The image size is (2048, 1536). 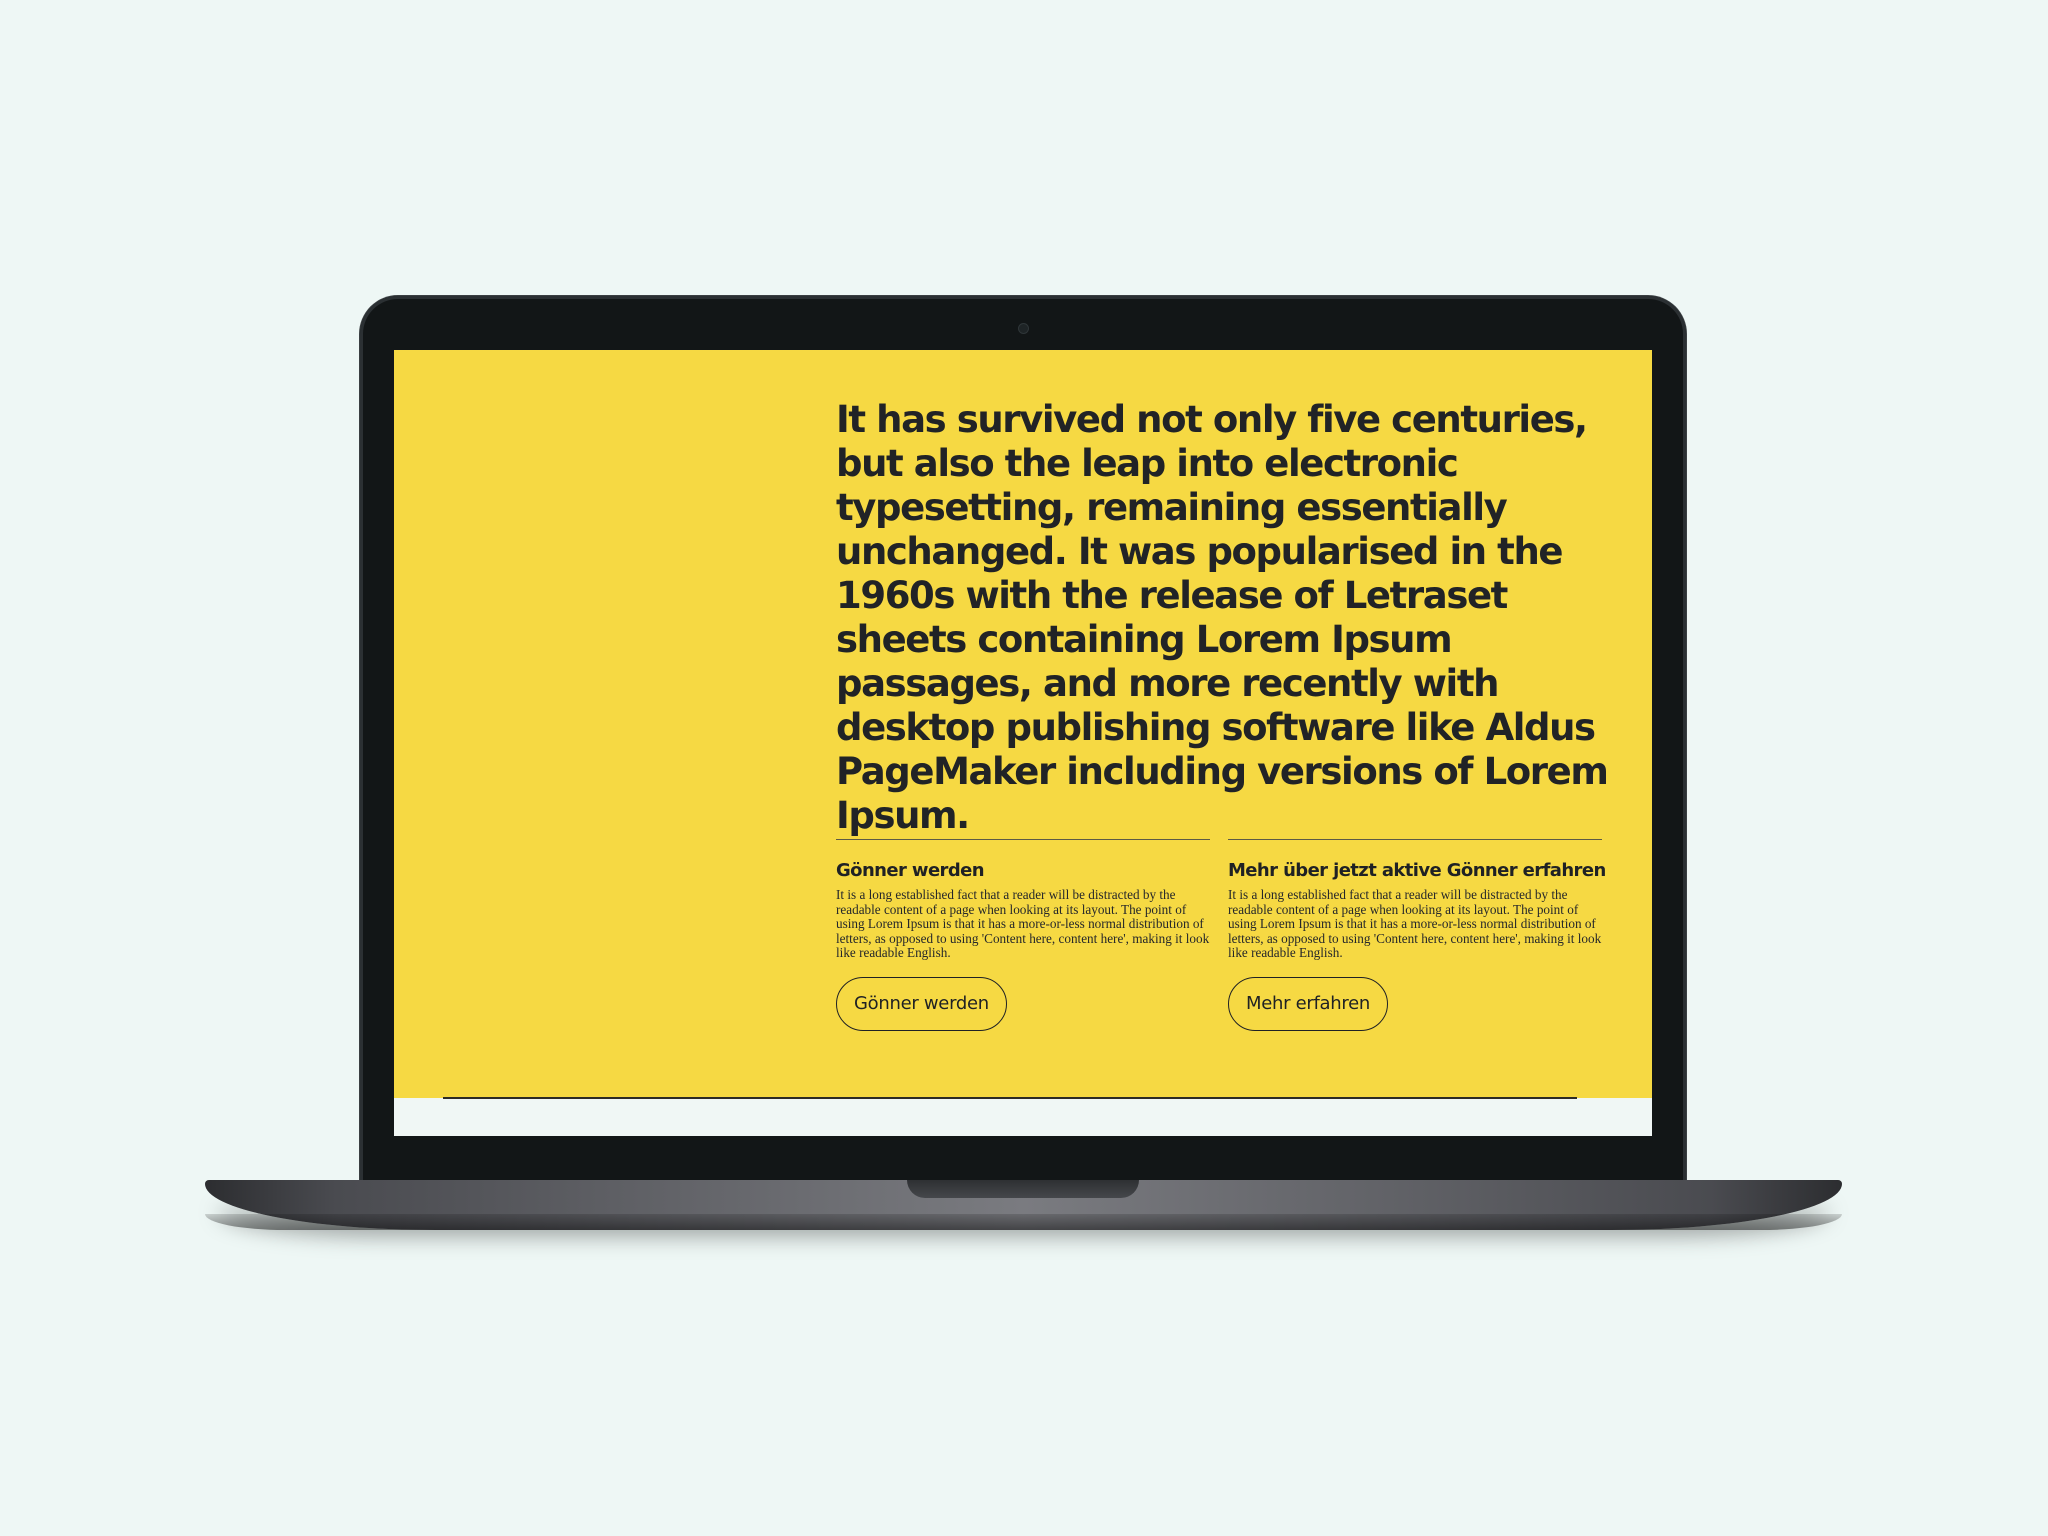 What do you see at coordinates (1308, 1003) in the screenshot?
I see `learn-more-button: Mehr erfahren` at bounding box center [1308, 1003].